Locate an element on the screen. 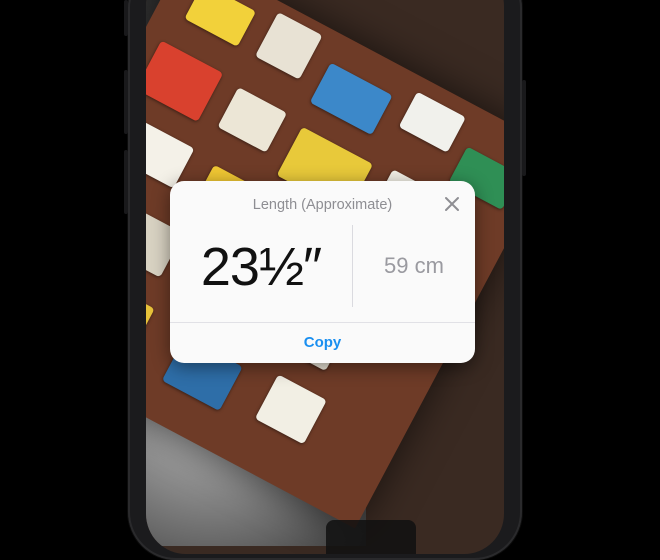 This screenshot has height=560, width=660. side-button is located at coordinates (524, 128).